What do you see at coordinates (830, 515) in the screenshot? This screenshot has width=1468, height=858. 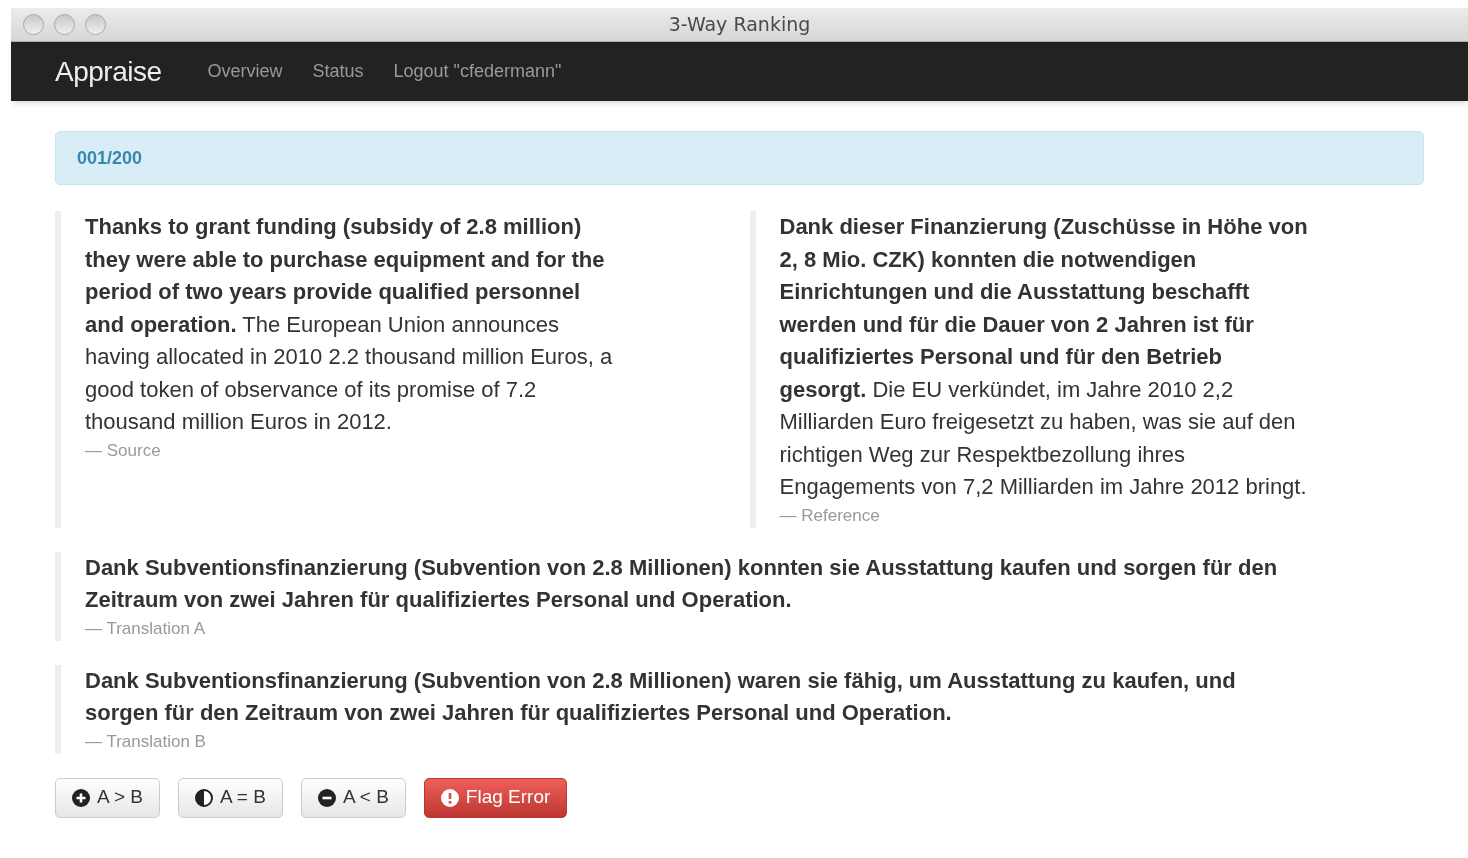 I see `quote-label: — Reference` at bounding box center [830, 515].